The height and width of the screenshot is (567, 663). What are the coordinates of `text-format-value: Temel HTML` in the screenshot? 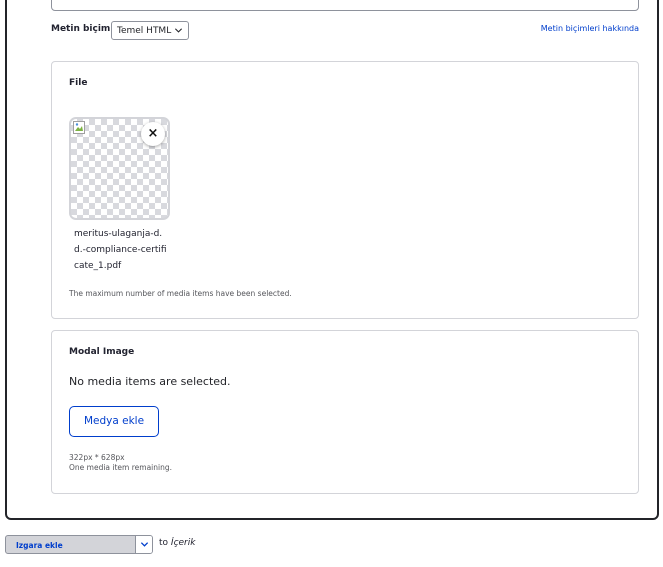 It's located at (144, 31).